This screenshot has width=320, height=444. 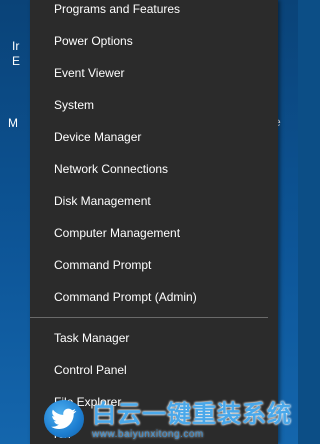 I want to click on desktop-icon-label: M, so click(x=13, y=123).